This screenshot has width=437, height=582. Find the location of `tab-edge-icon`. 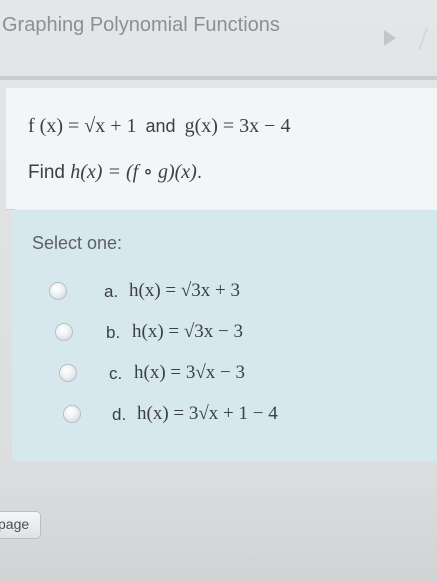

tab-edge-icon is located at coordinates (414, 39).